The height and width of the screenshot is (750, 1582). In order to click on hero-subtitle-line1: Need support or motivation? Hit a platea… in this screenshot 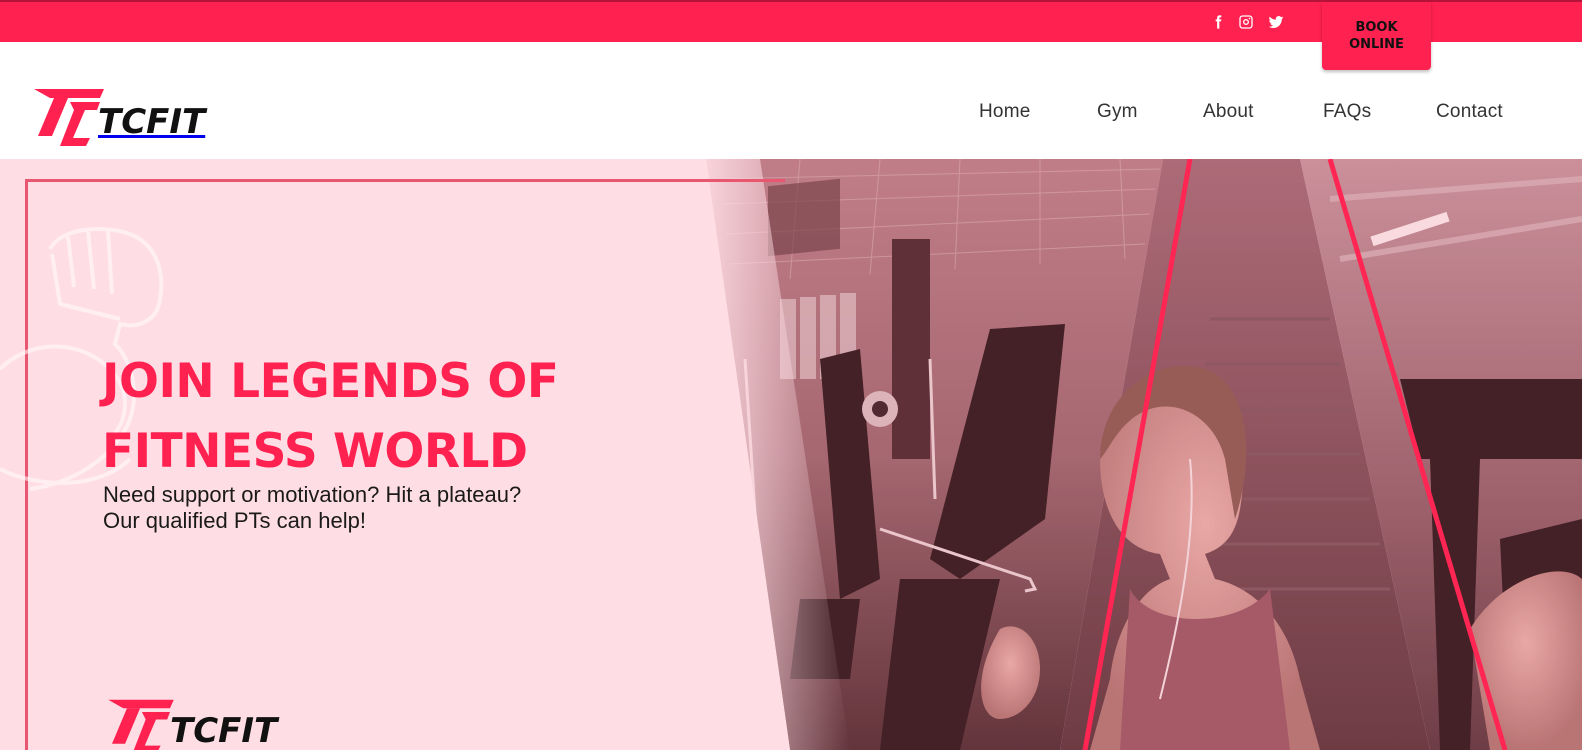, I will do `click(312, 494)`.